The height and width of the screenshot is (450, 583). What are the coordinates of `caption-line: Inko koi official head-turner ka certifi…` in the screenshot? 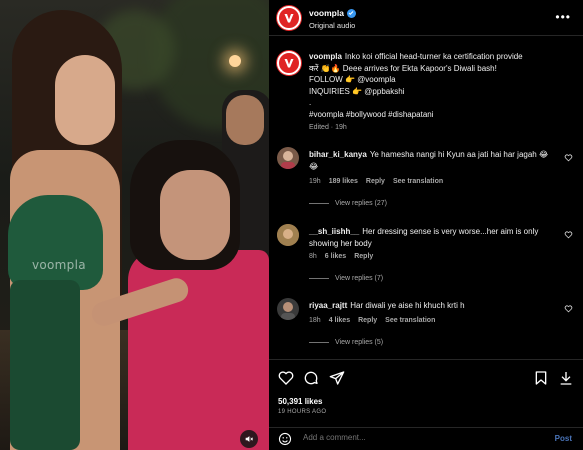 It's located at (433, 56).